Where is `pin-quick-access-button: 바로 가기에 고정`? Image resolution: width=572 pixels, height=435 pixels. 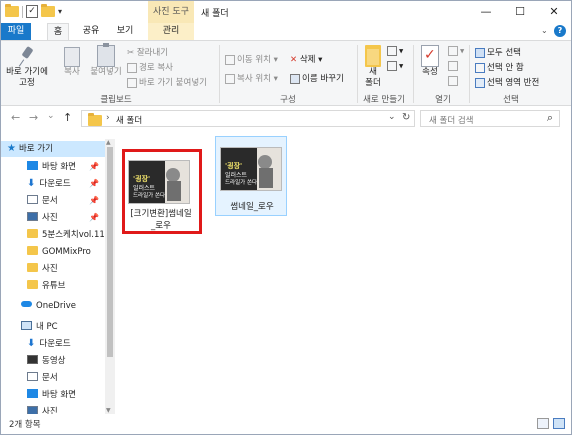
pin-quick-access-button: 바로 가기에 고정 is located at coordinates (27, 68).